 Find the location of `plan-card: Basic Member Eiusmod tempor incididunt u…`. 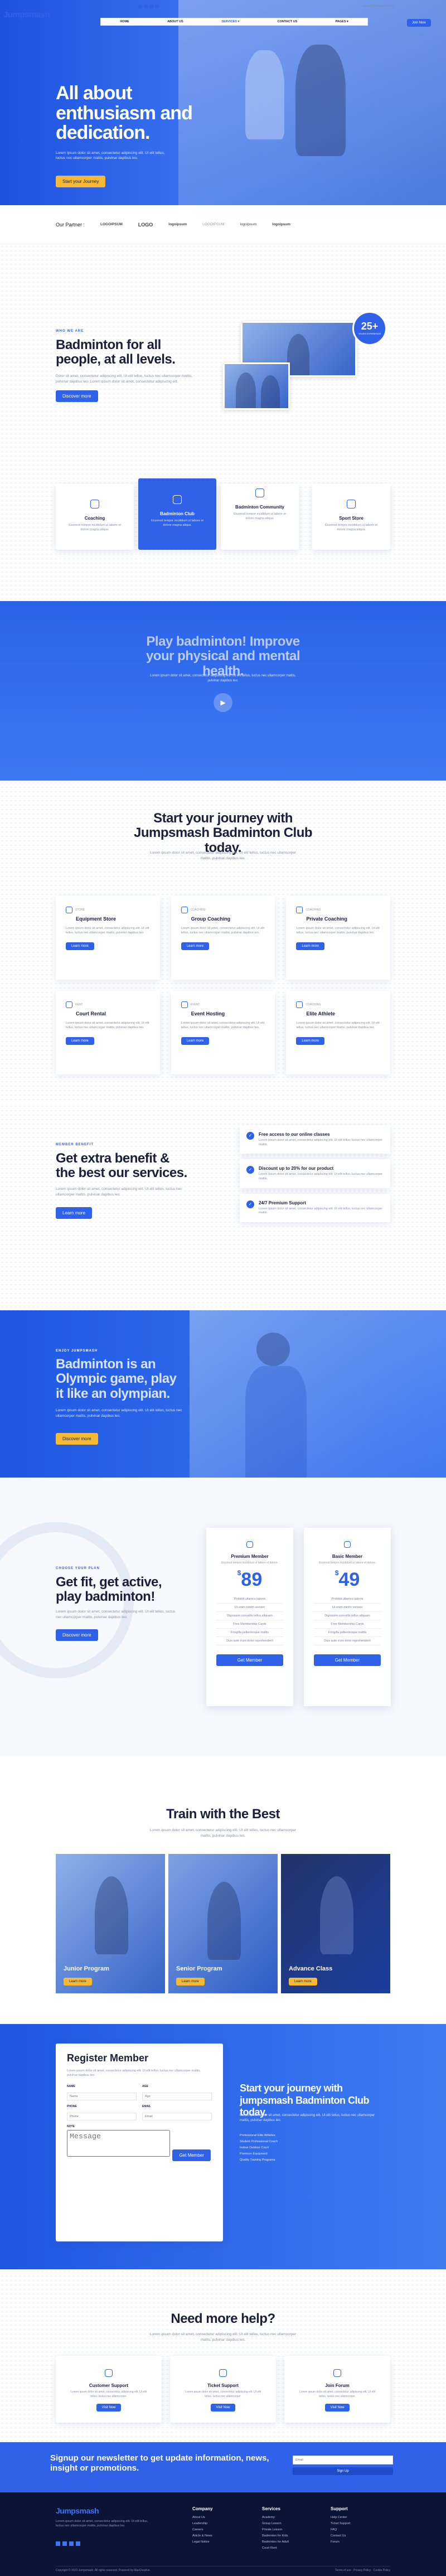

plan-card: Basic Member Eiusmod tempor incididunt u… is located at coordinates (348, 1617).